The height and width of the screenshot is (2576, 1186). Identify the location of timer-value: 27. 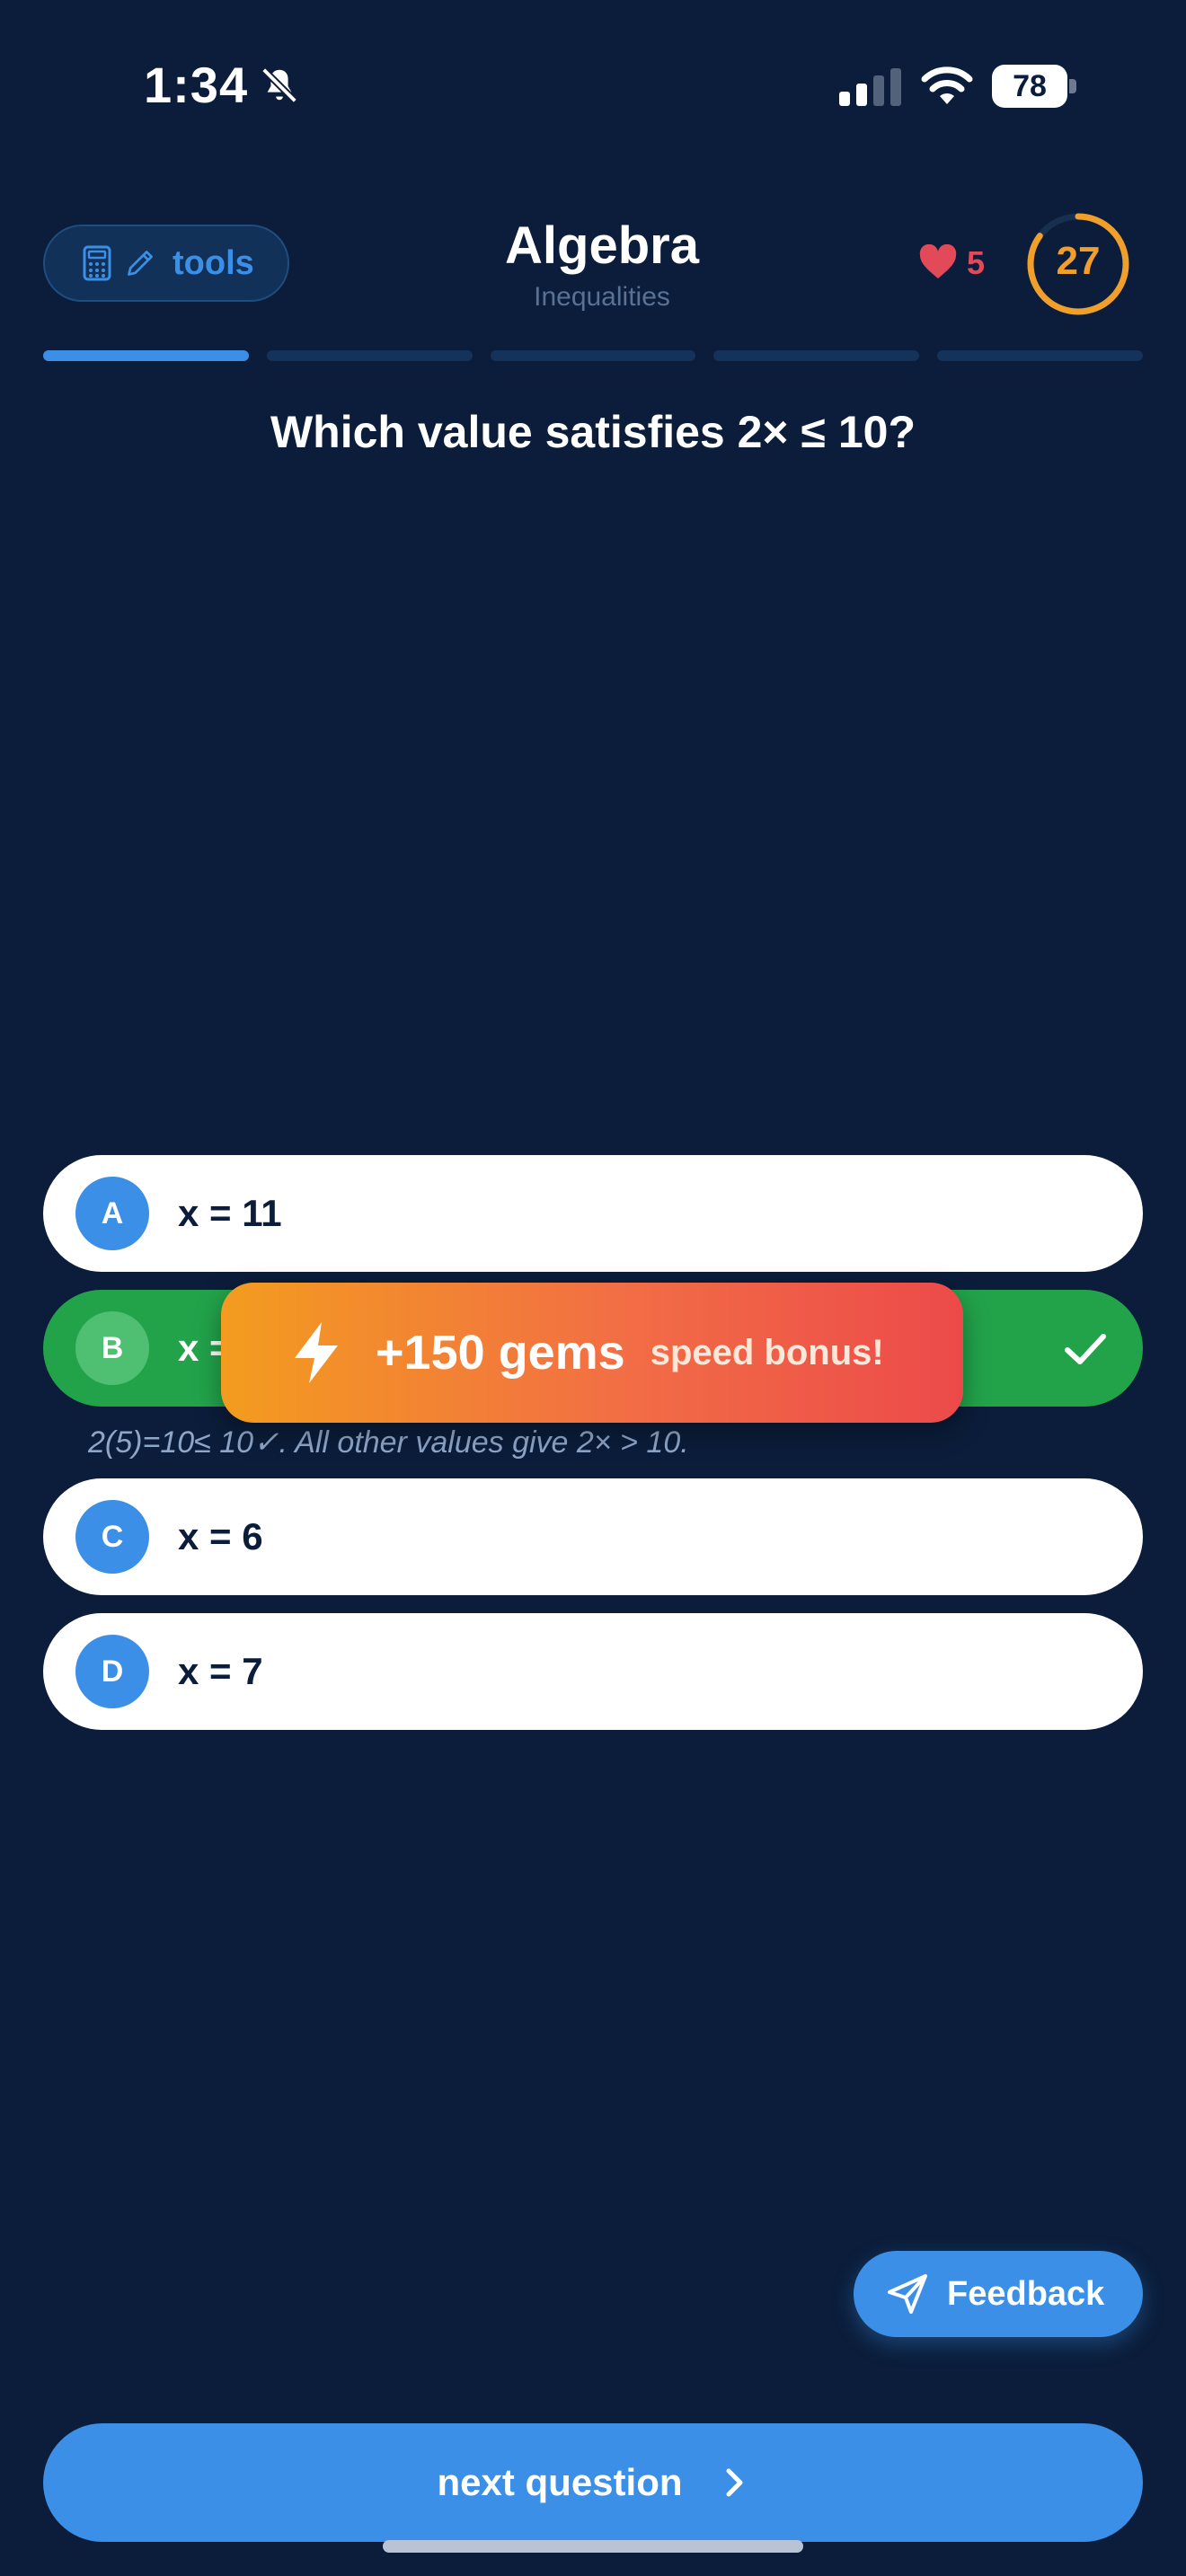
(1078, 261).